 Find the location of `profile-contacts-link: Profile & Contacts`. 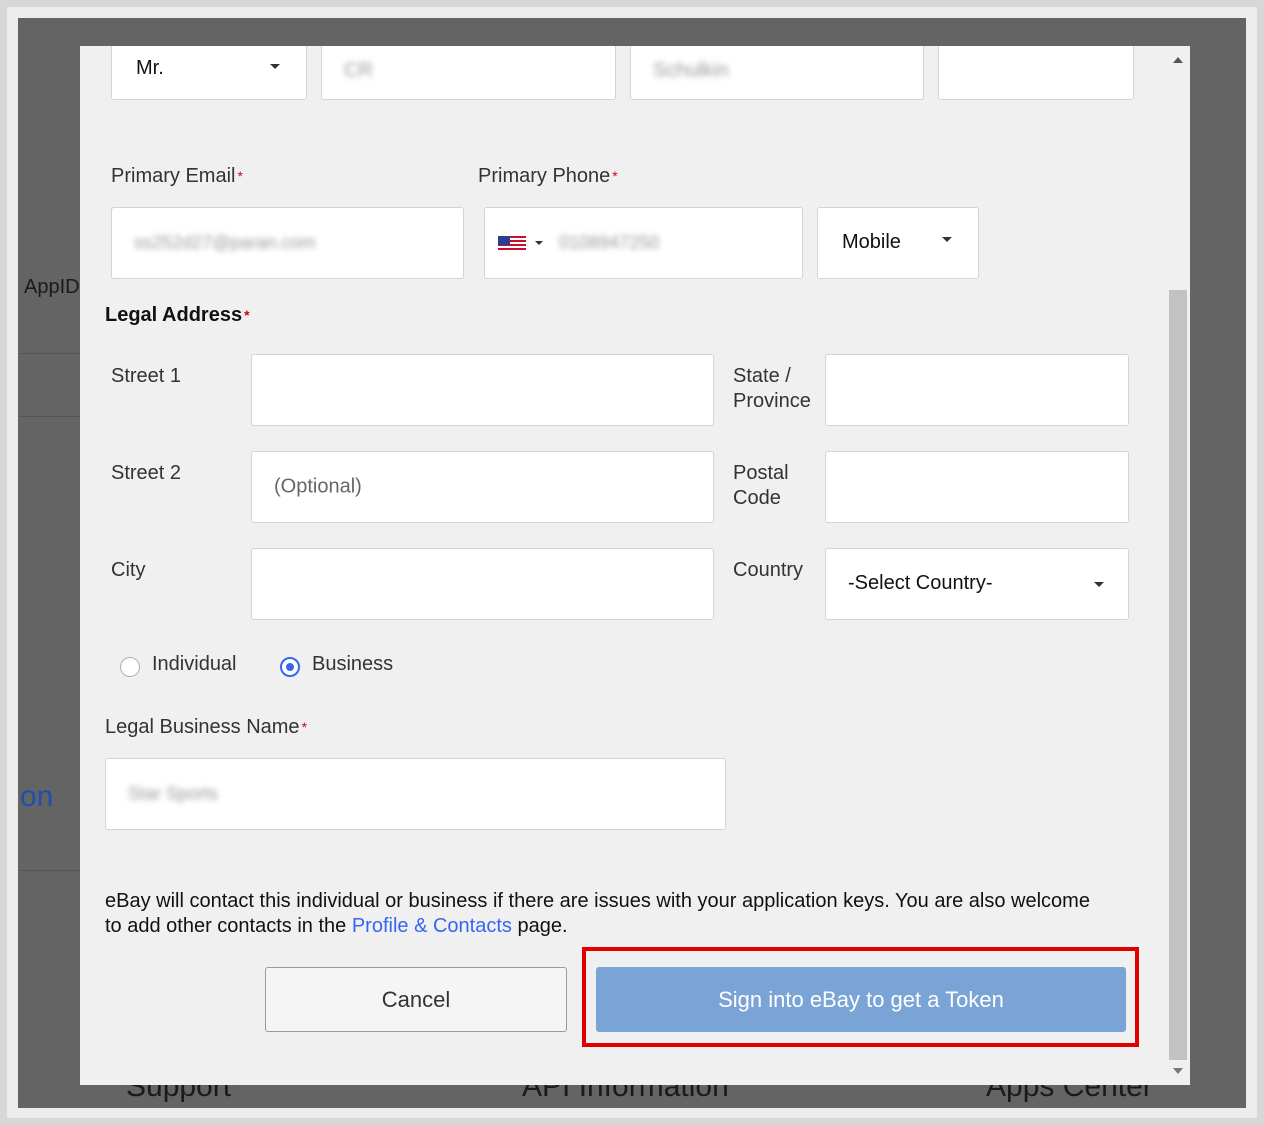

profile-contacts-link: Profile & Contacts is located at coordinates (432, 926).